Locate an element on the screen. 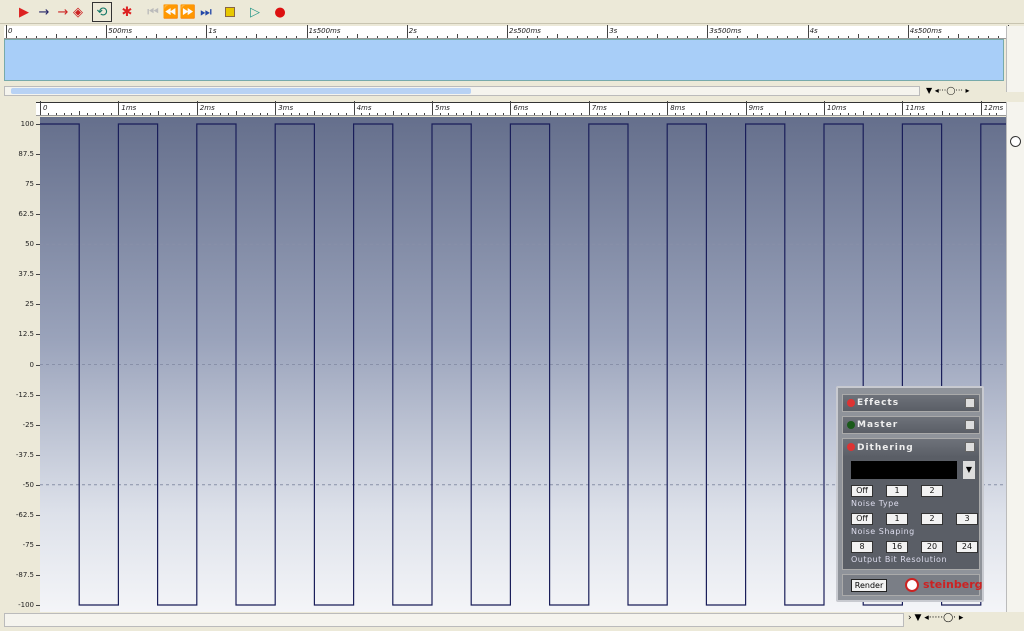  master-expand-icon is located at coordinates (970, 425).